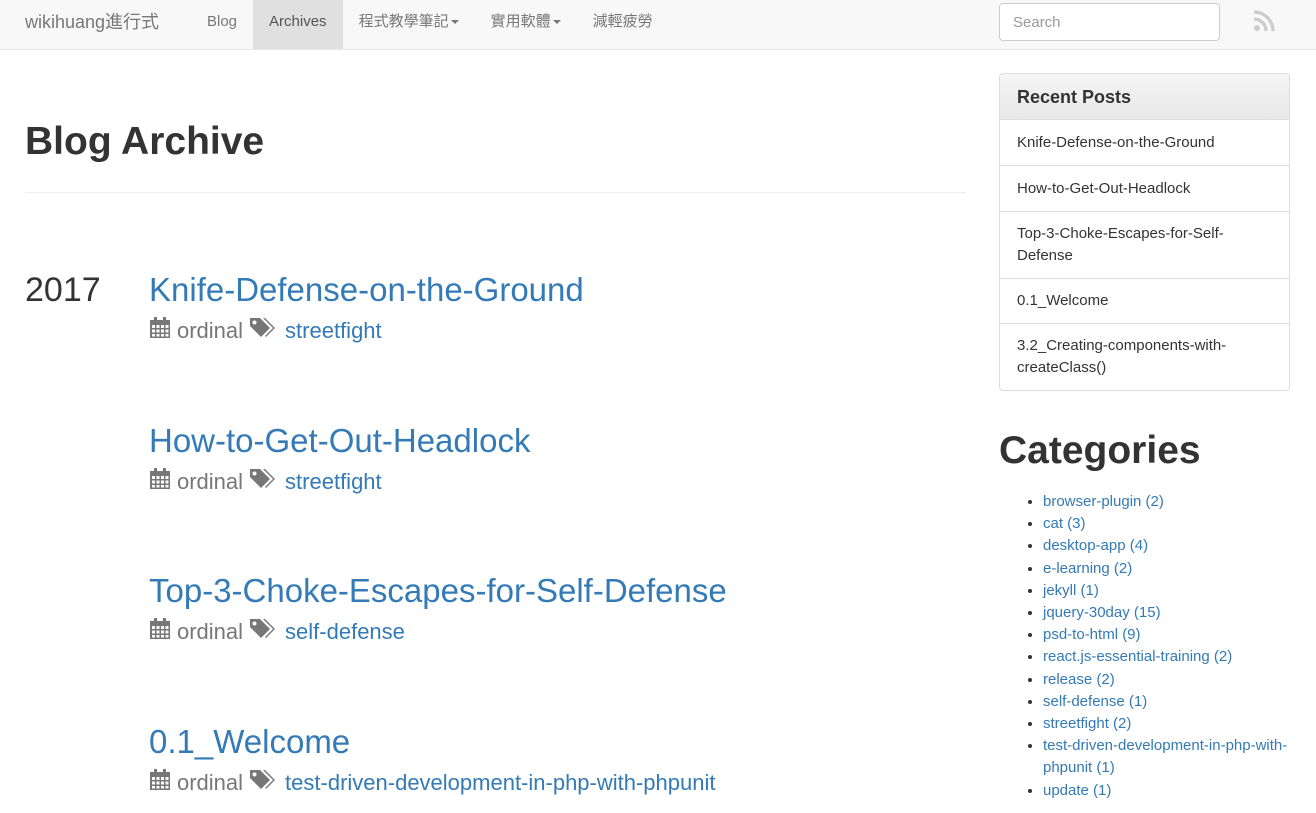 This screenshot has height=813, width=1316. Describe the element at coordinates (345, 632) in the screenshot. I see `post-tag-link: self-defense` at that location.